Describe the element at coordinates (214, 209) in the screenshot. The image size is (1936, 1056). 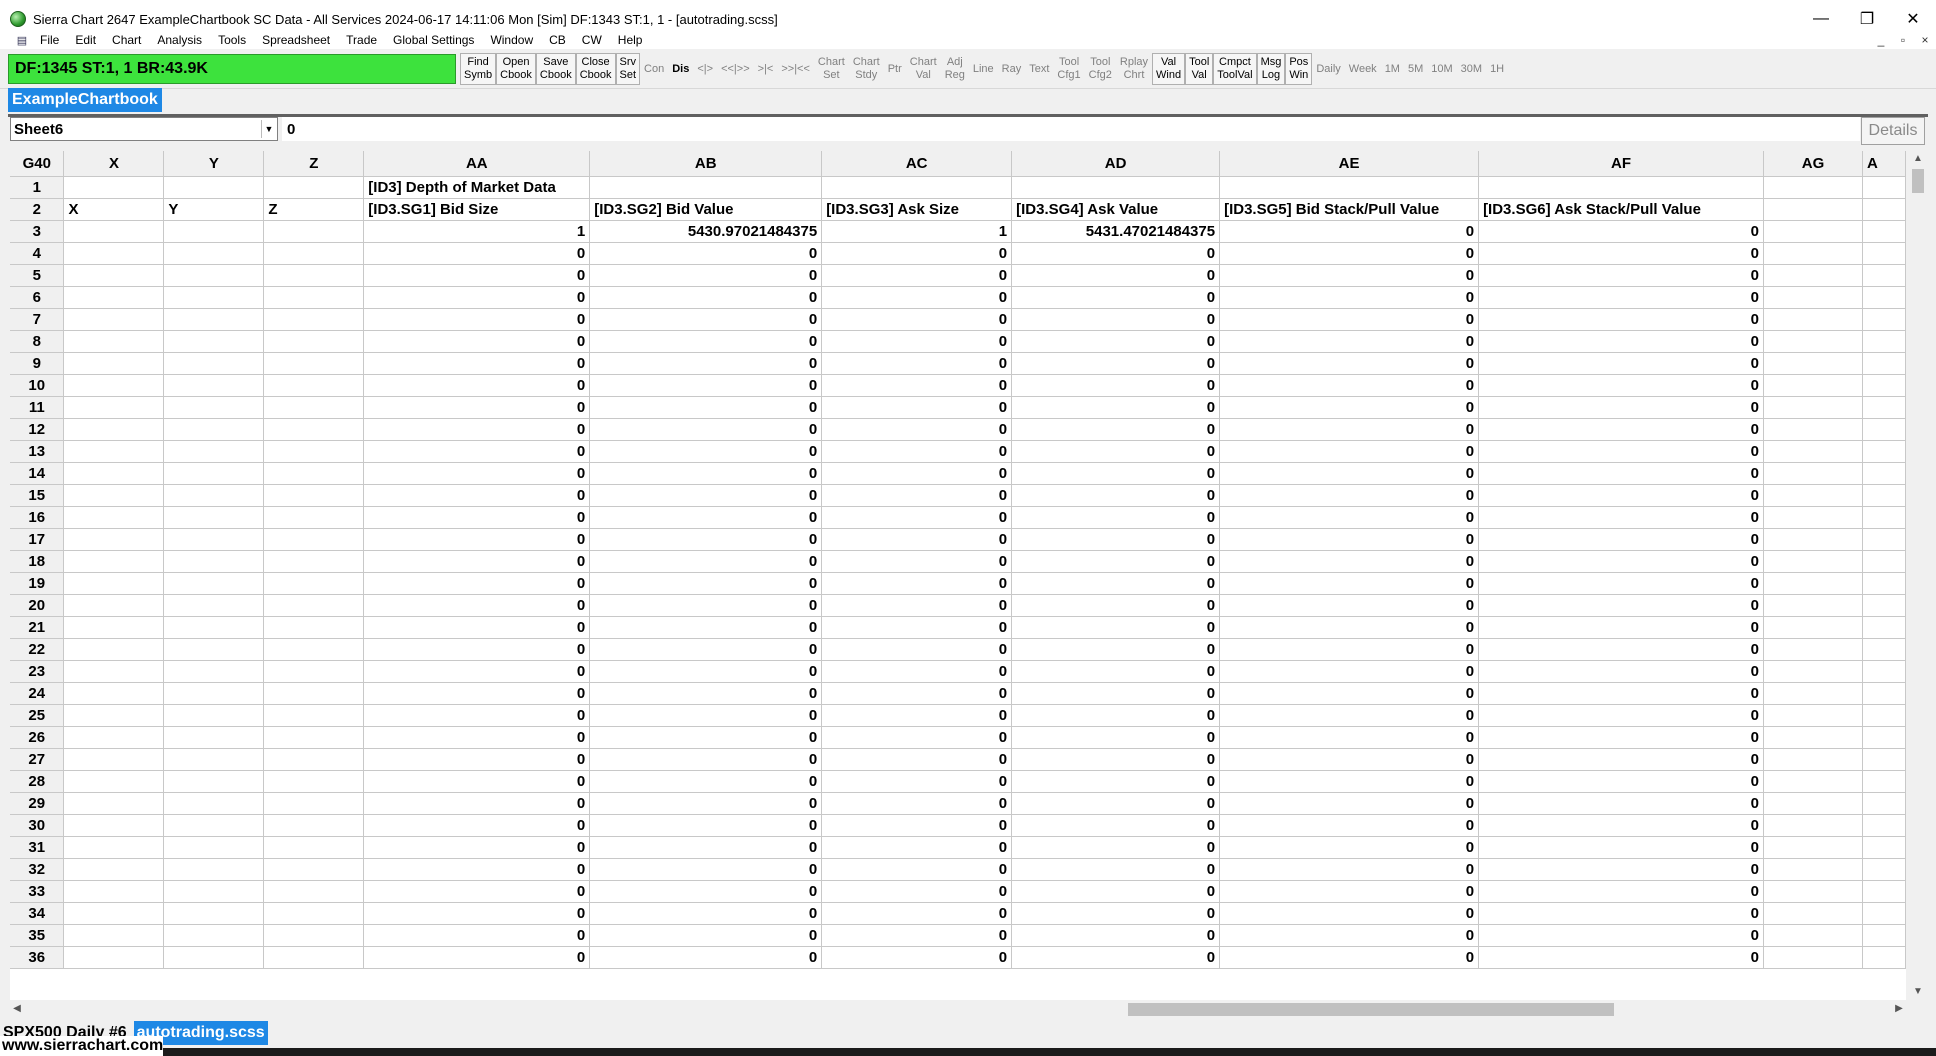
I see `cell: Y` at that location.